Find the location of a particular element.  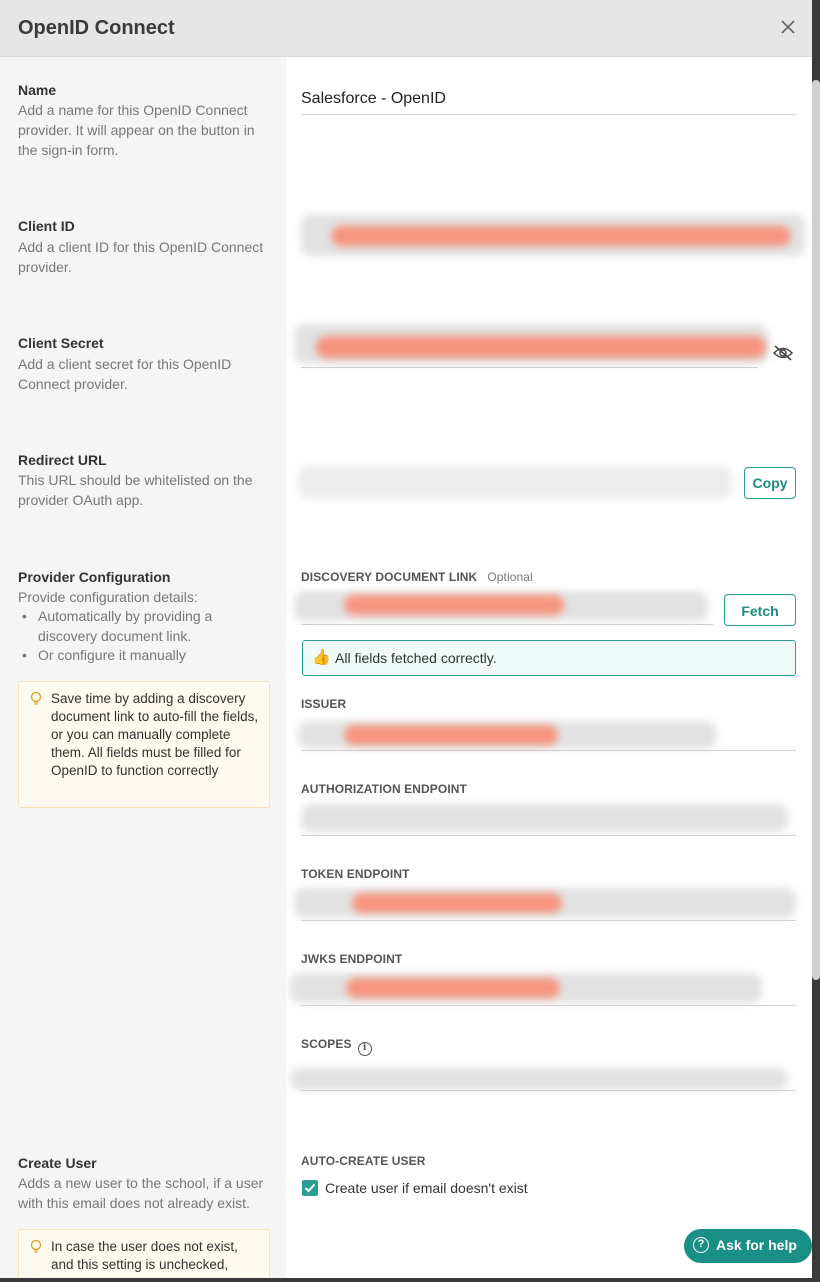

ask-for-help-button: ? Ask for help is located at coordinates (748, 1246).